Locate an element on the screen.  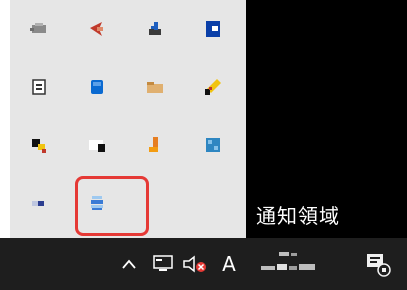
tray-app-white-black-icon is located at coordinates (97, 146).